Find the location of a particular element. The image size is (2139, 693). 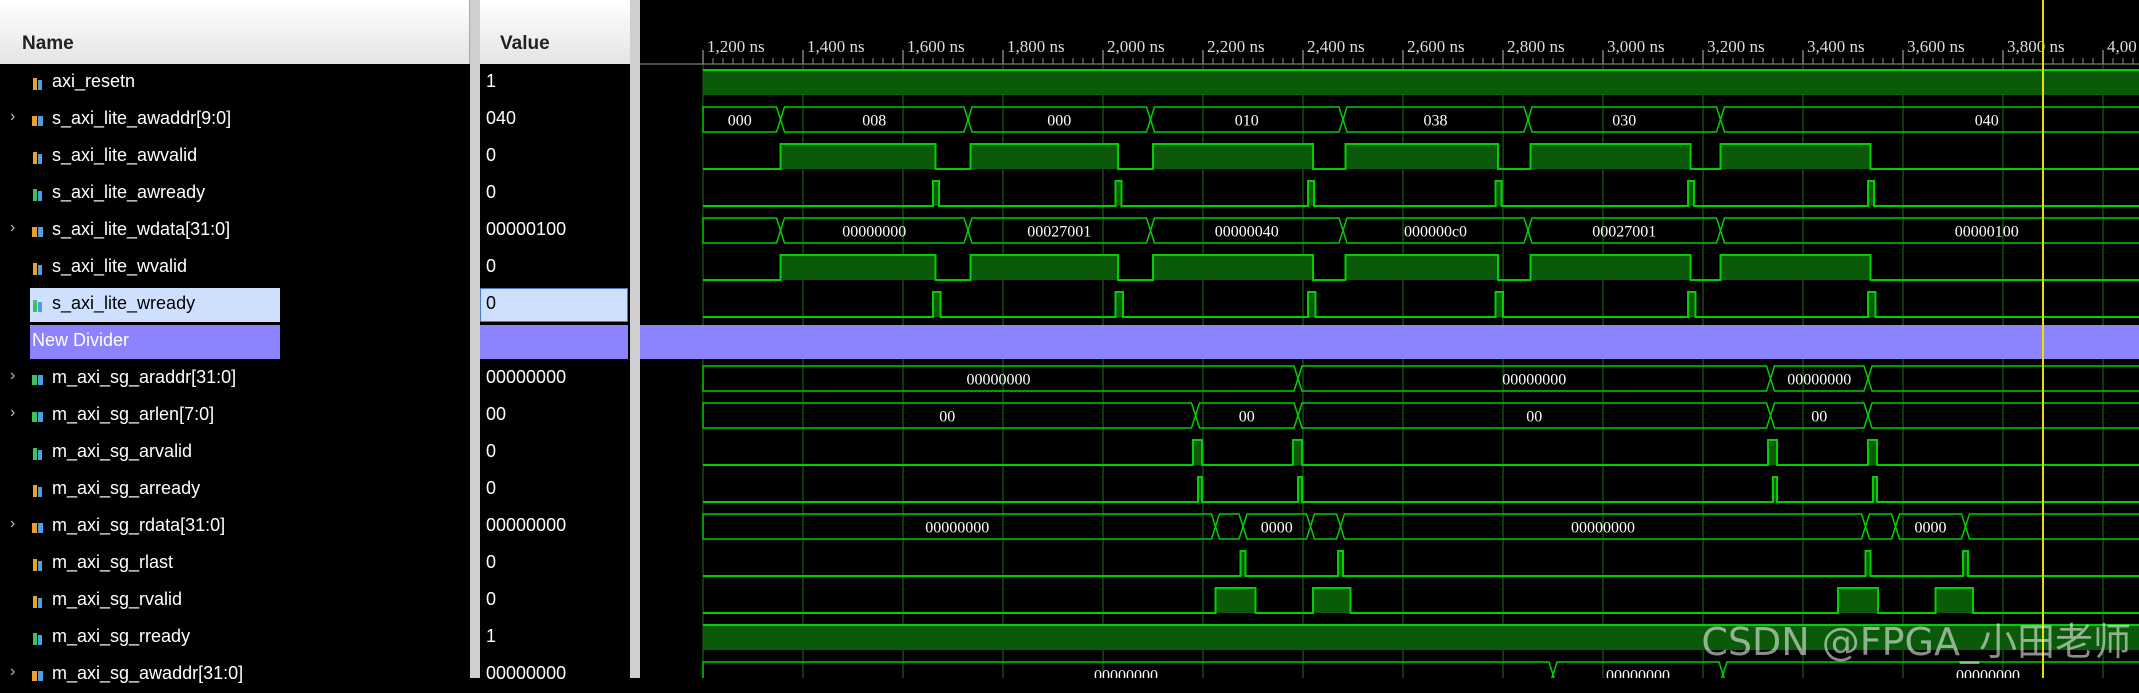

ruler-tick-label: 3,800 ns is located at coordinates (2036, 46).